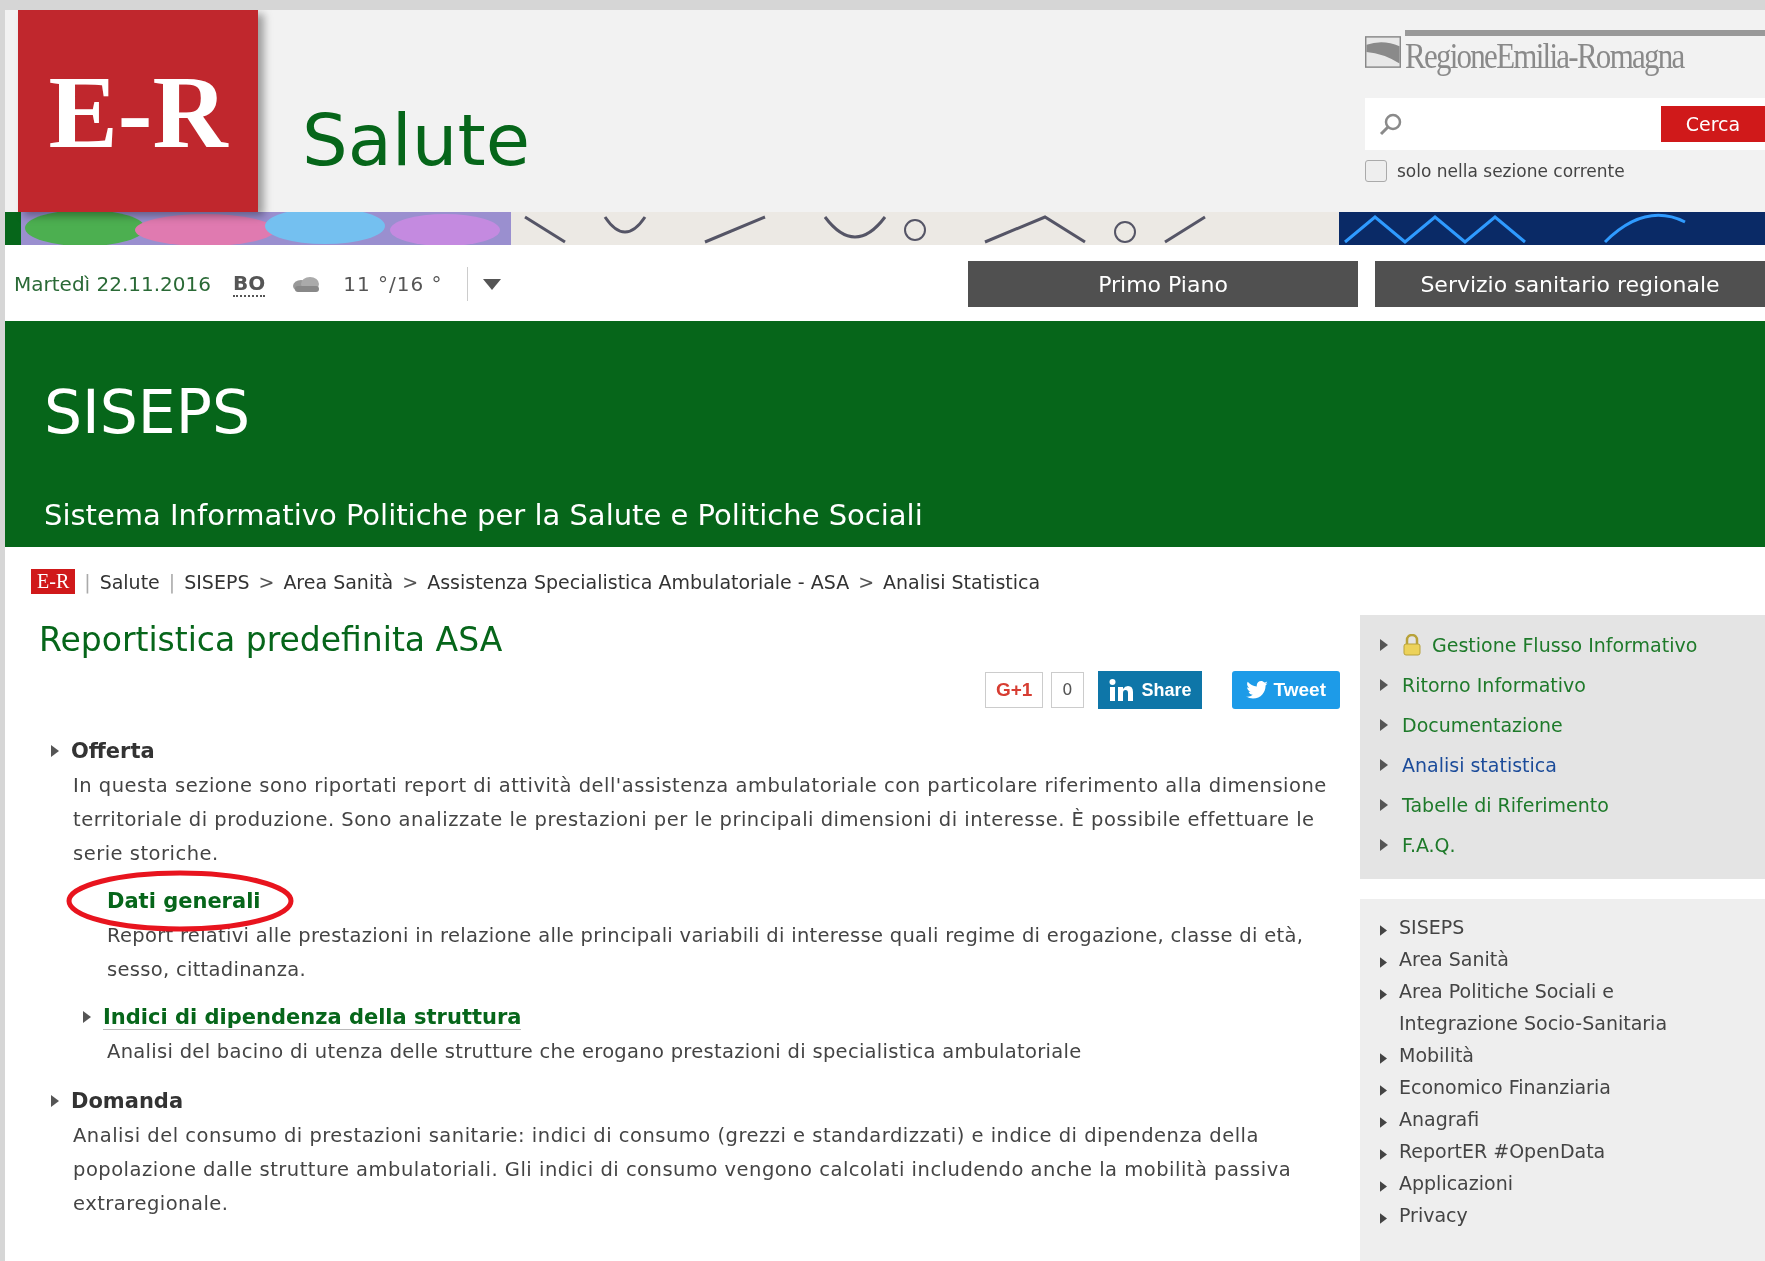  What do you see at coordinates (271, 639) in the screenshot?
I see `page-title: Reportistica predefinita ASA` at bounding box center [271, 639].